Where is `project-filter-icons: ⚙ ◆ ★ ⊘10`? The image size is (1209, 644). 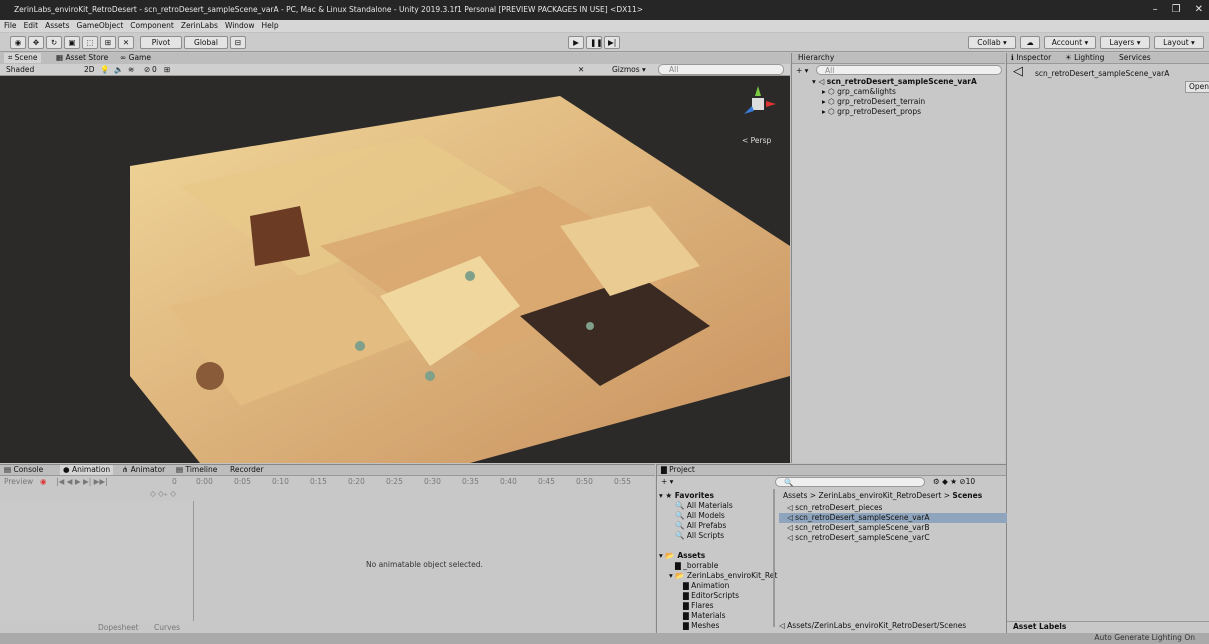 project-filter-icons: ⚙ ◆ ★ ⊘10 is located at coordinates (954, 482).